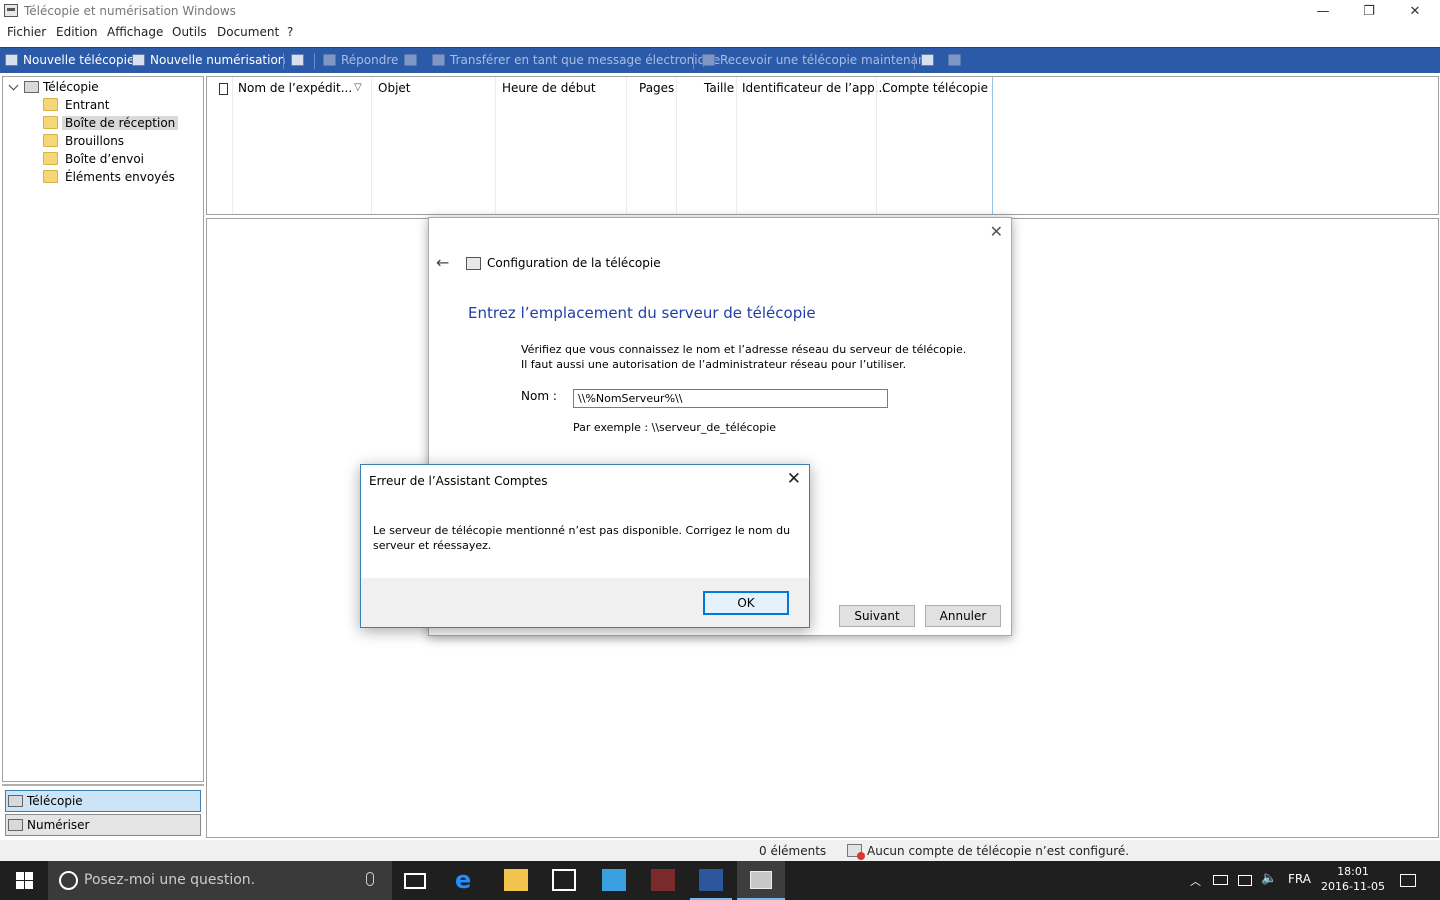 The image size is (1440, 900). I want to click on col-size: Taille, so click(719, 91).